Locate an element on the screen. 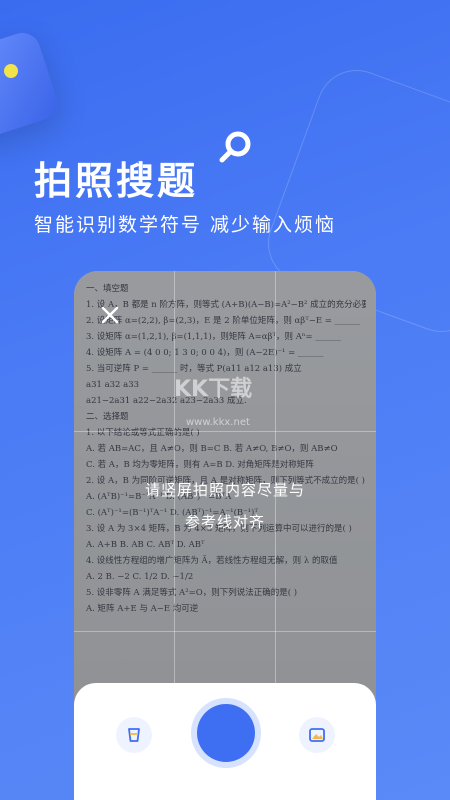 This screenshot has height=800, width=450. page-title: 拍照搜题 is located at coordinates (116, 181).